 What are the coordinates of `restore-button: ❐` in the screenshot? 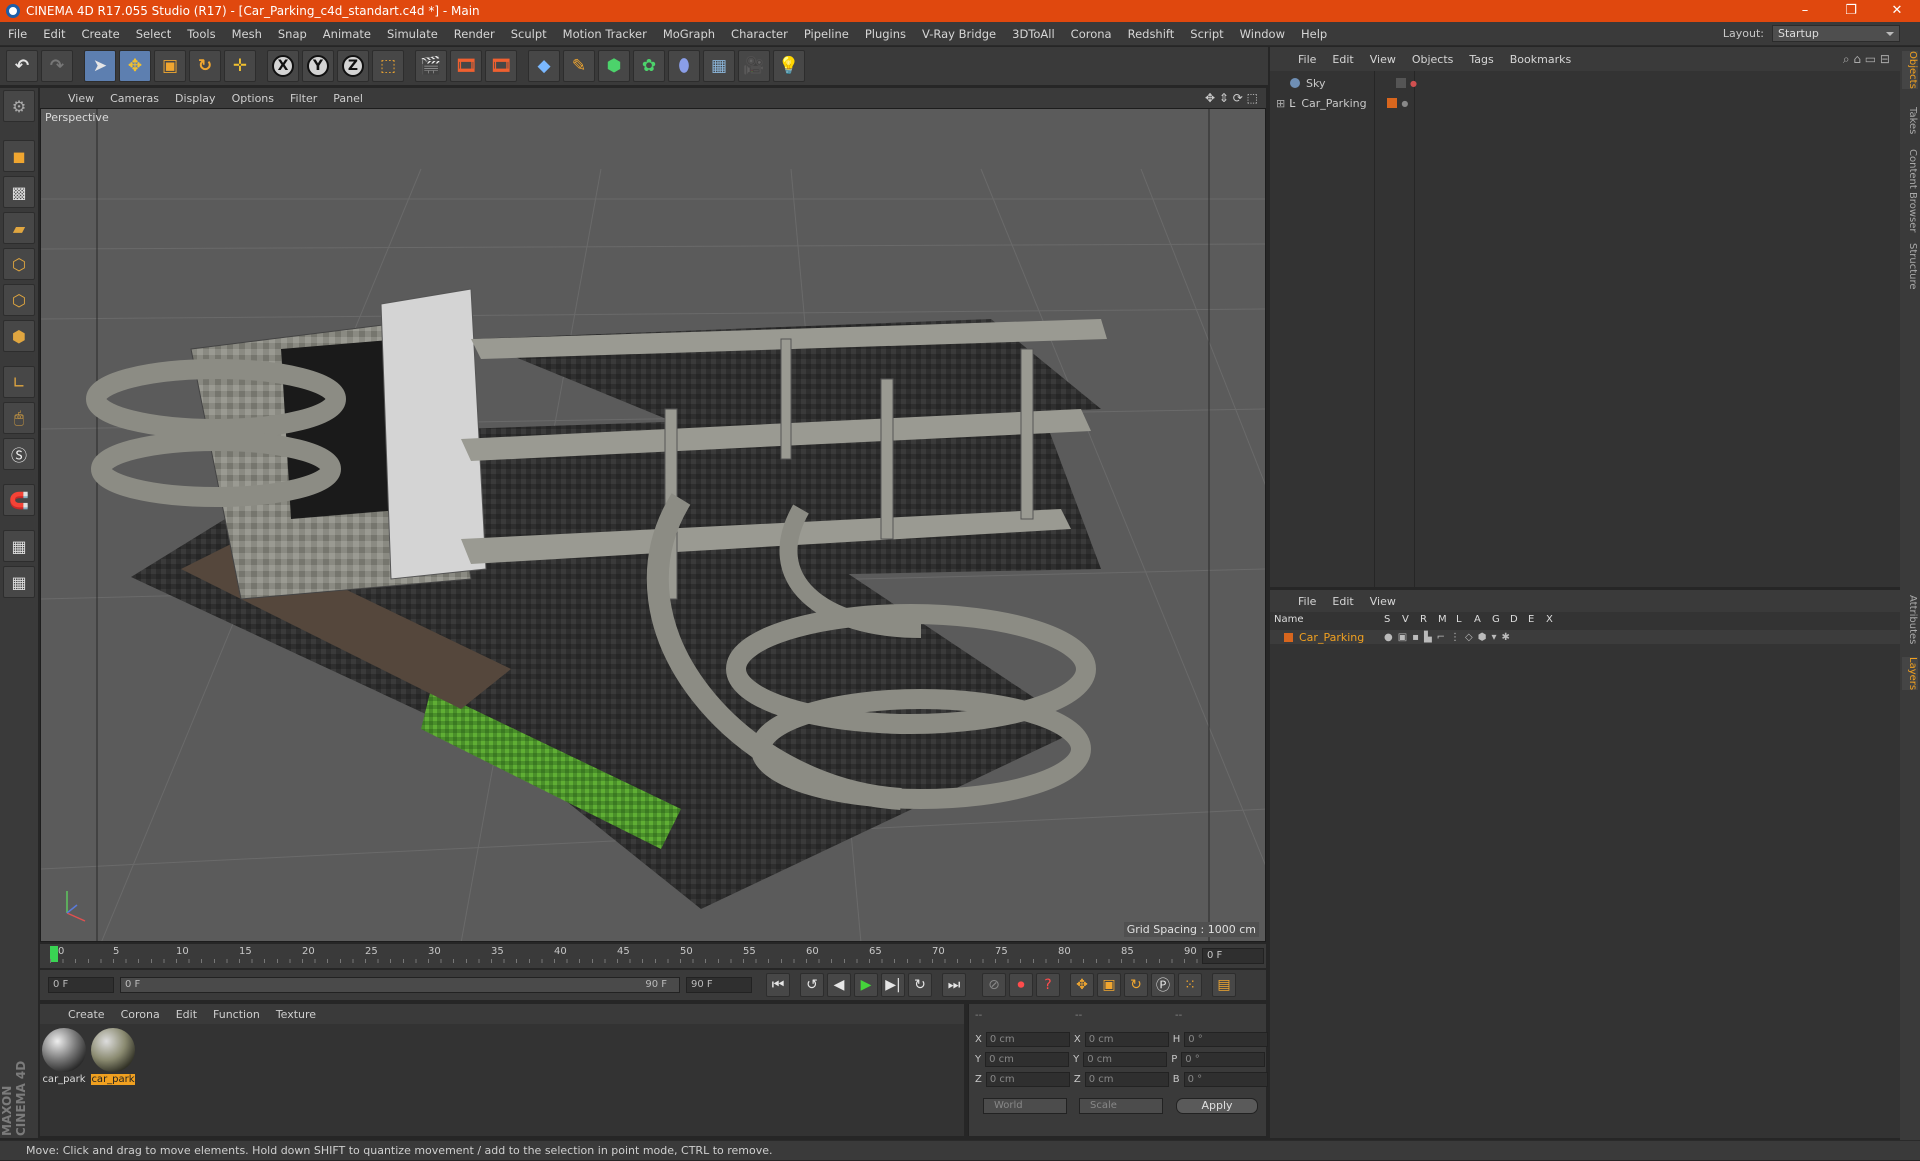 It's located at (1851, 11).